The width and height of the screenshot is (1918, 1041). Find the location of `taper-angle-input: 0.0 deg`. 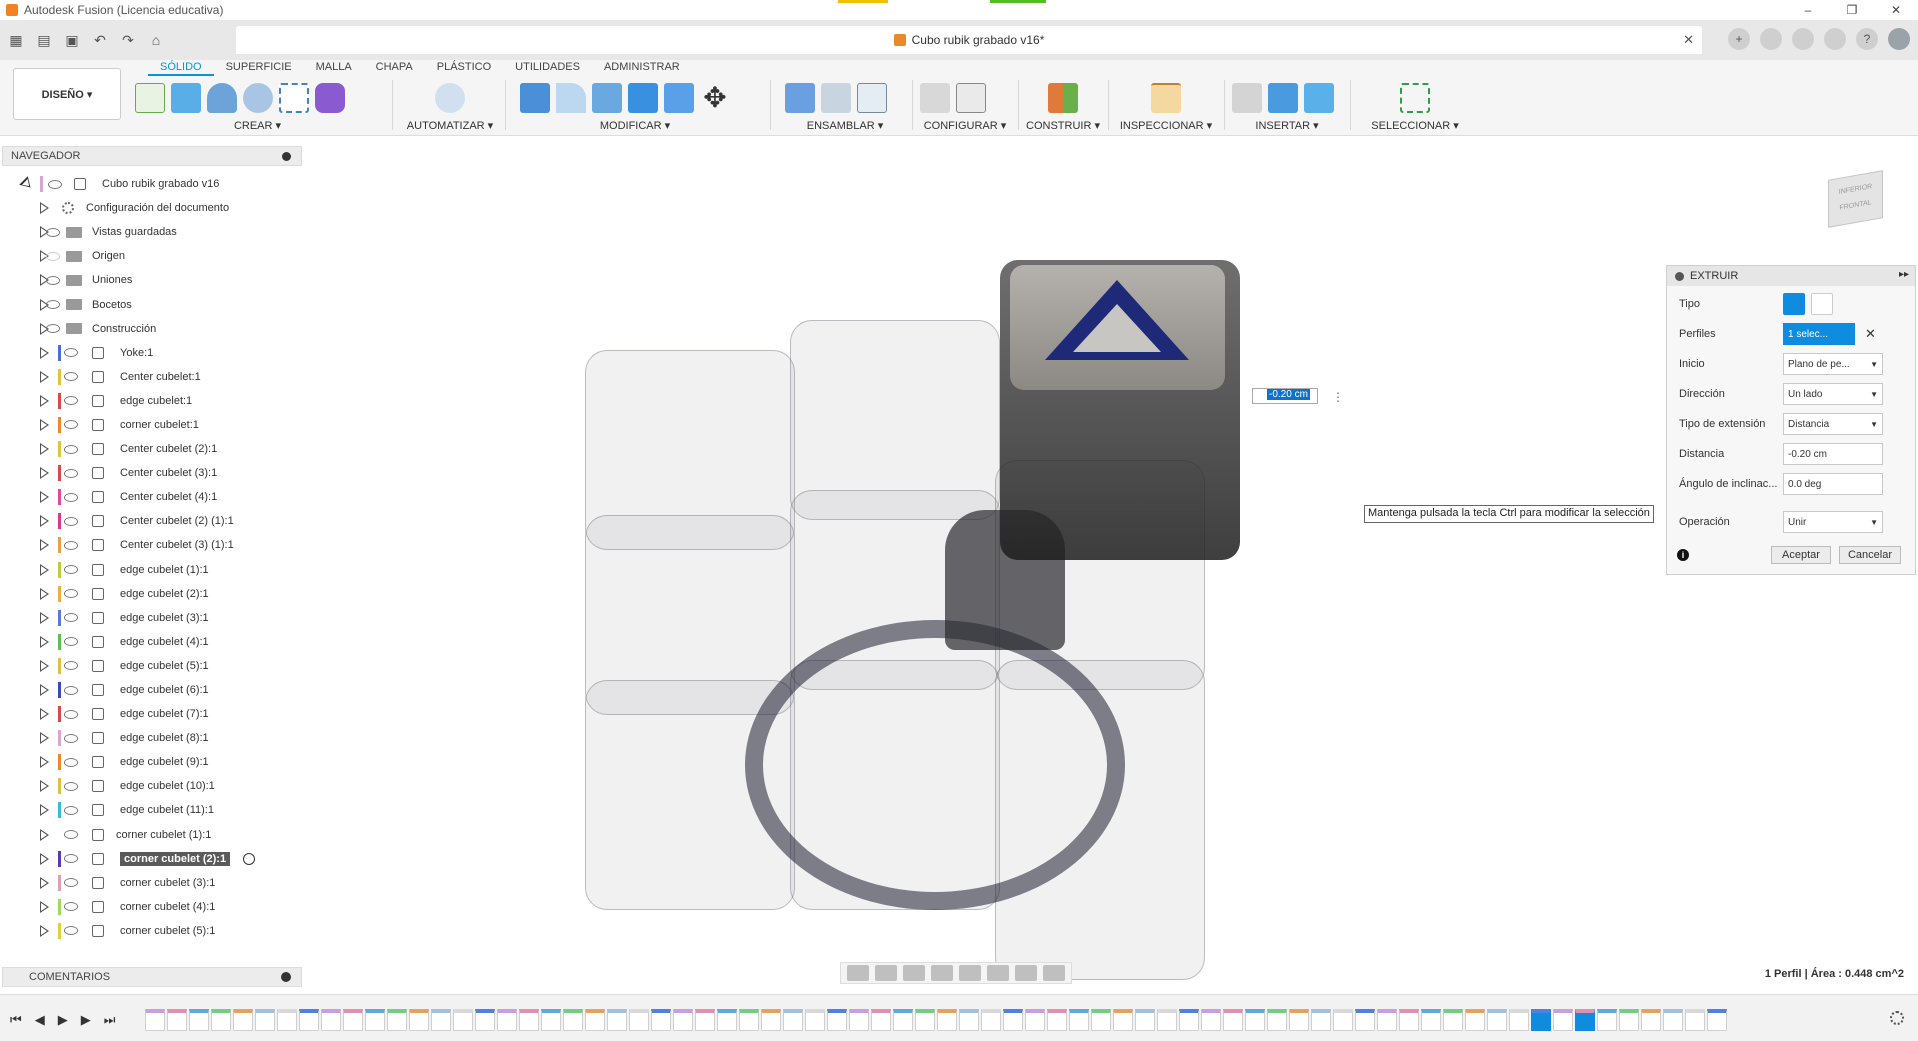

taper-angle-input: 0.0 deg is located at coordinates (1833, 484).